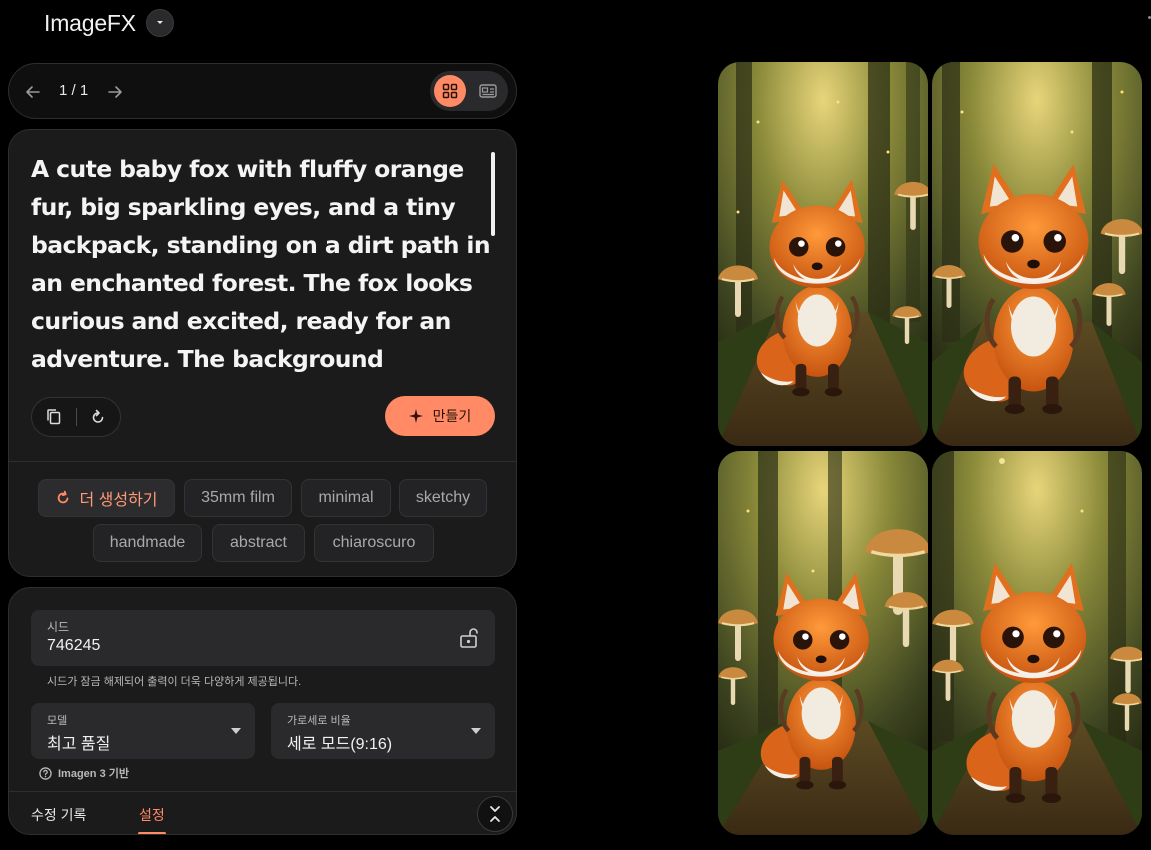 This screenshot has height=850, width=1151. Describe the element at coordinates (443, 498) in the screenshot. I see `style-chip: sketchy` at that location.